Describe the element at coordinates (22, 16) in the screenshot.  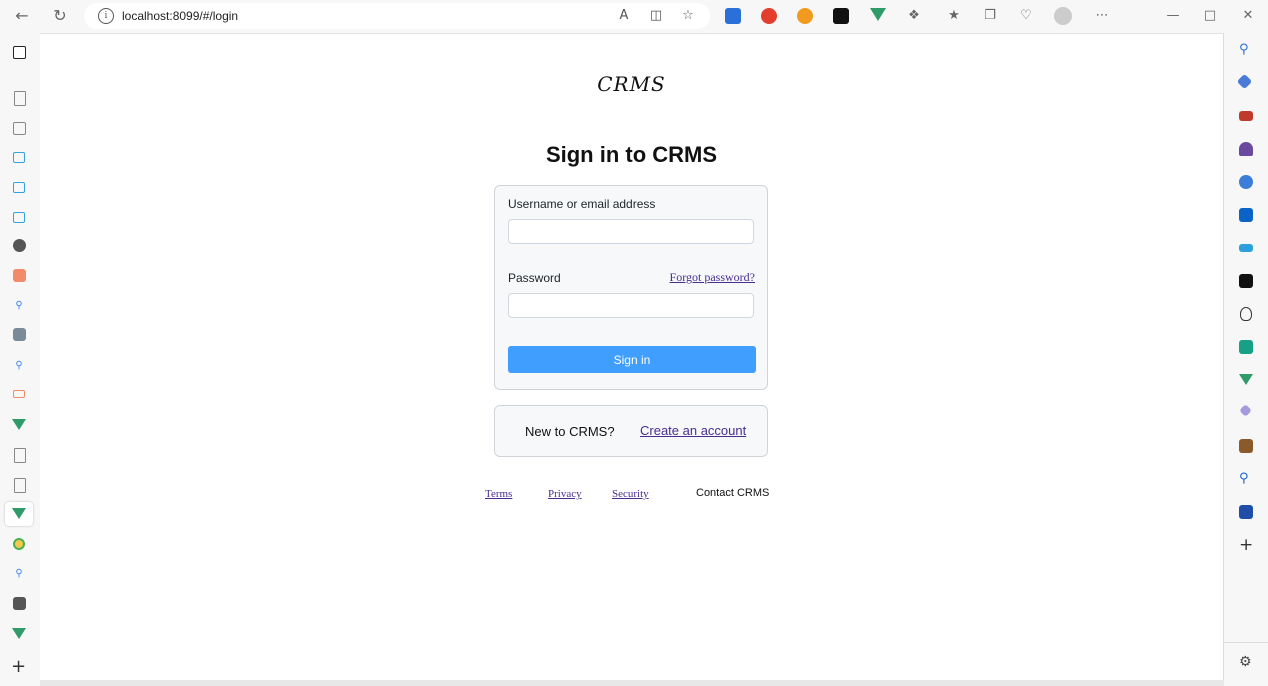
I see `back-arrow-icon: ←` at that location.